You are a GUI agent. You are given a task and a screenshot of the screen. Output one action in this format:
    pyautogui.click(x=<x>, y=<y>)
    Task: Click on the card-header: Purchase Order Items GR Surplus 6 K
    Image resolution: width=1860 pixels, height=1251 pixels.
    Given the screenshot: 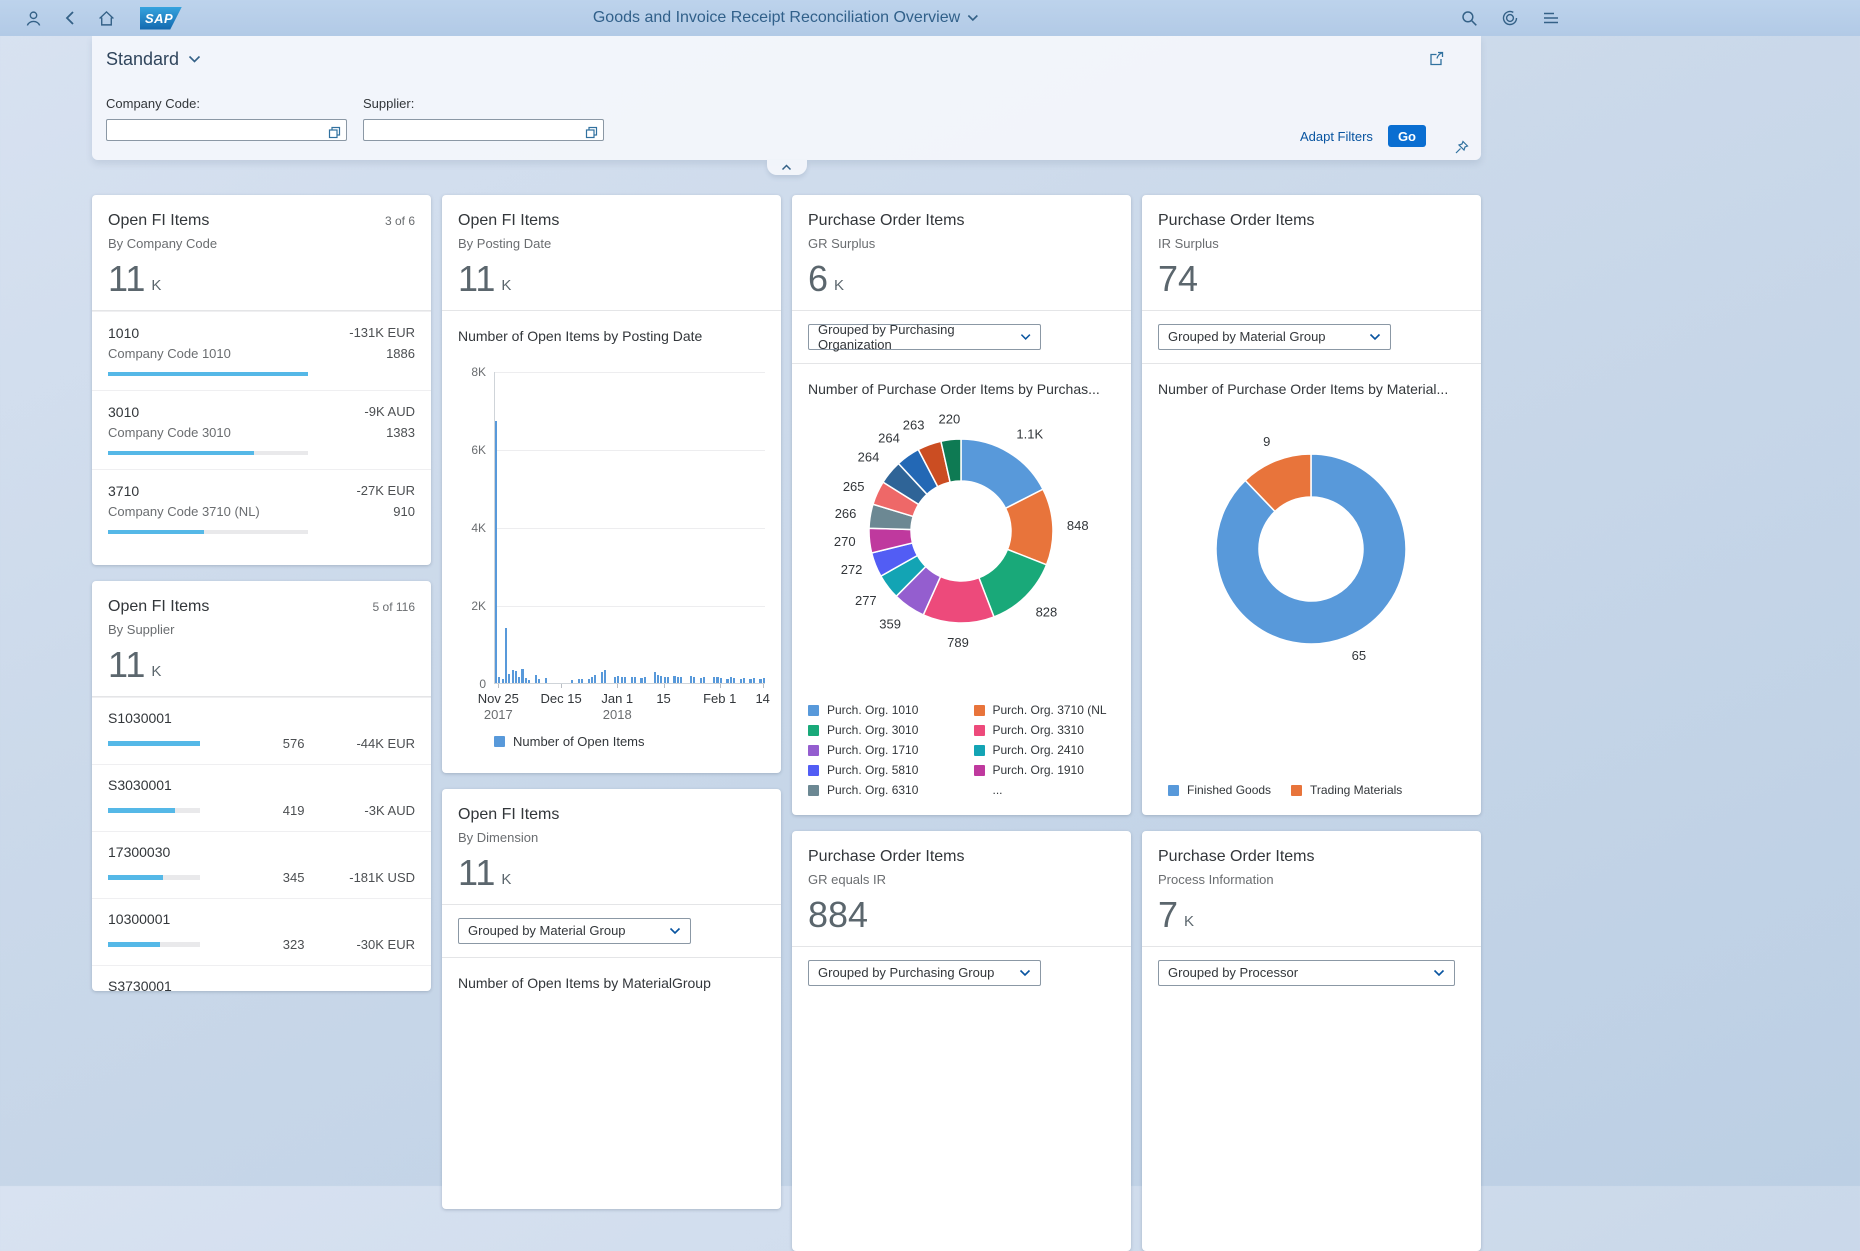 What is the action you would take?
    pyautogui.click(x=961, y=252)
    